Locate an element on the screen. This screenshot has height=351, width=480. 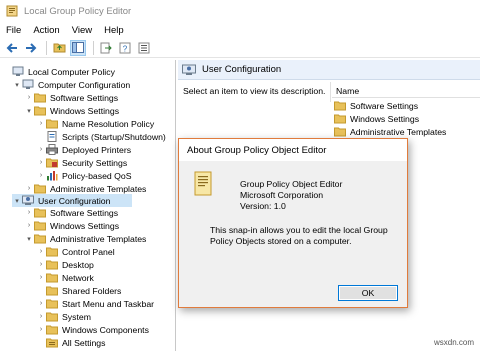
name-column-header: Name is located at coordinates (347, 91).